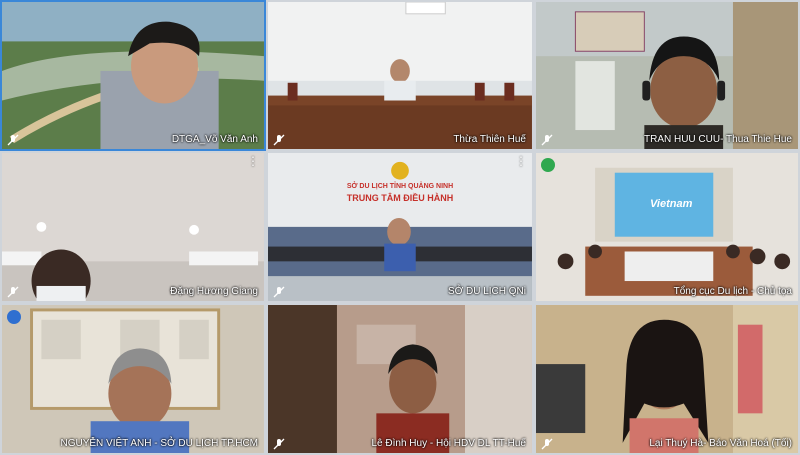 This screenshot has height=455, width=800. I want to click on banner-text: Vietnam, so click(671, 204).